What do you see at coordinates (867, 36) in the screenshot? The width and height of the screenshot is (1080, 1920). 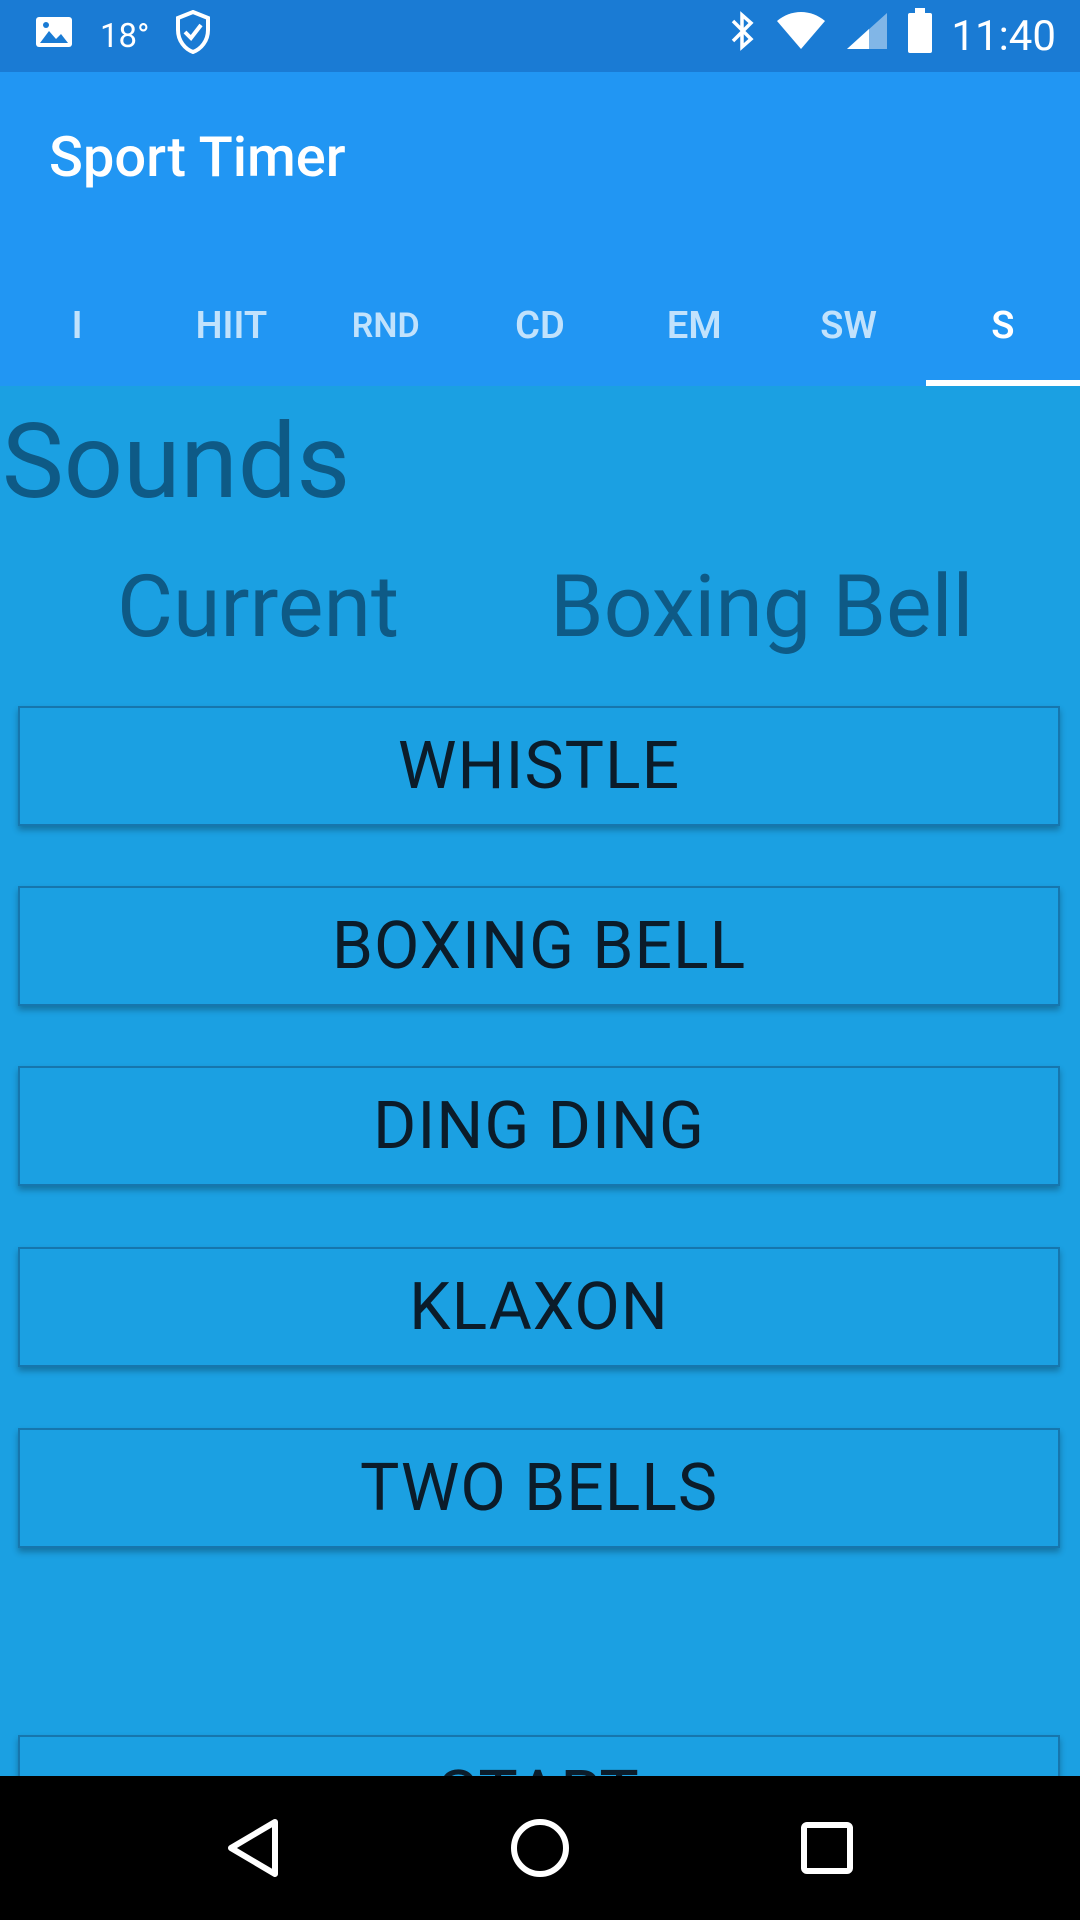 I see `signal-icon` at bounding box center [867, 36].